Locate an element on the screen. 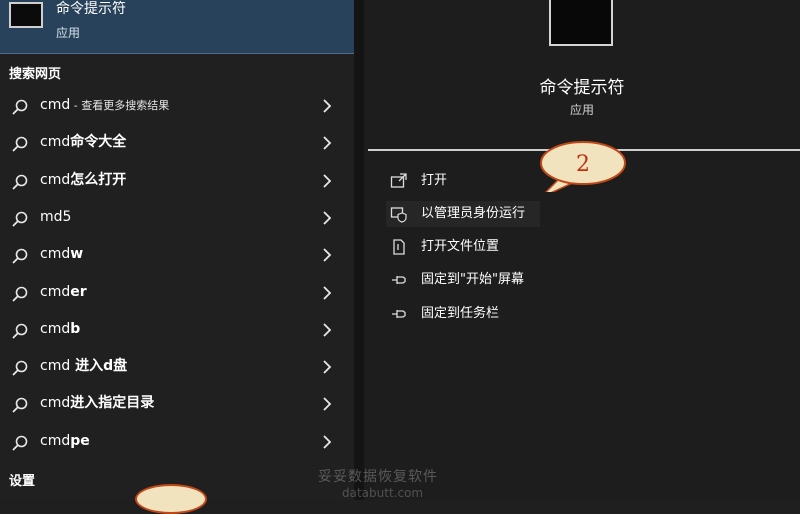 This screenshot has height=514, width=800. web-search-result: cmd进入指定目录 is located at coordinates (177, 403).